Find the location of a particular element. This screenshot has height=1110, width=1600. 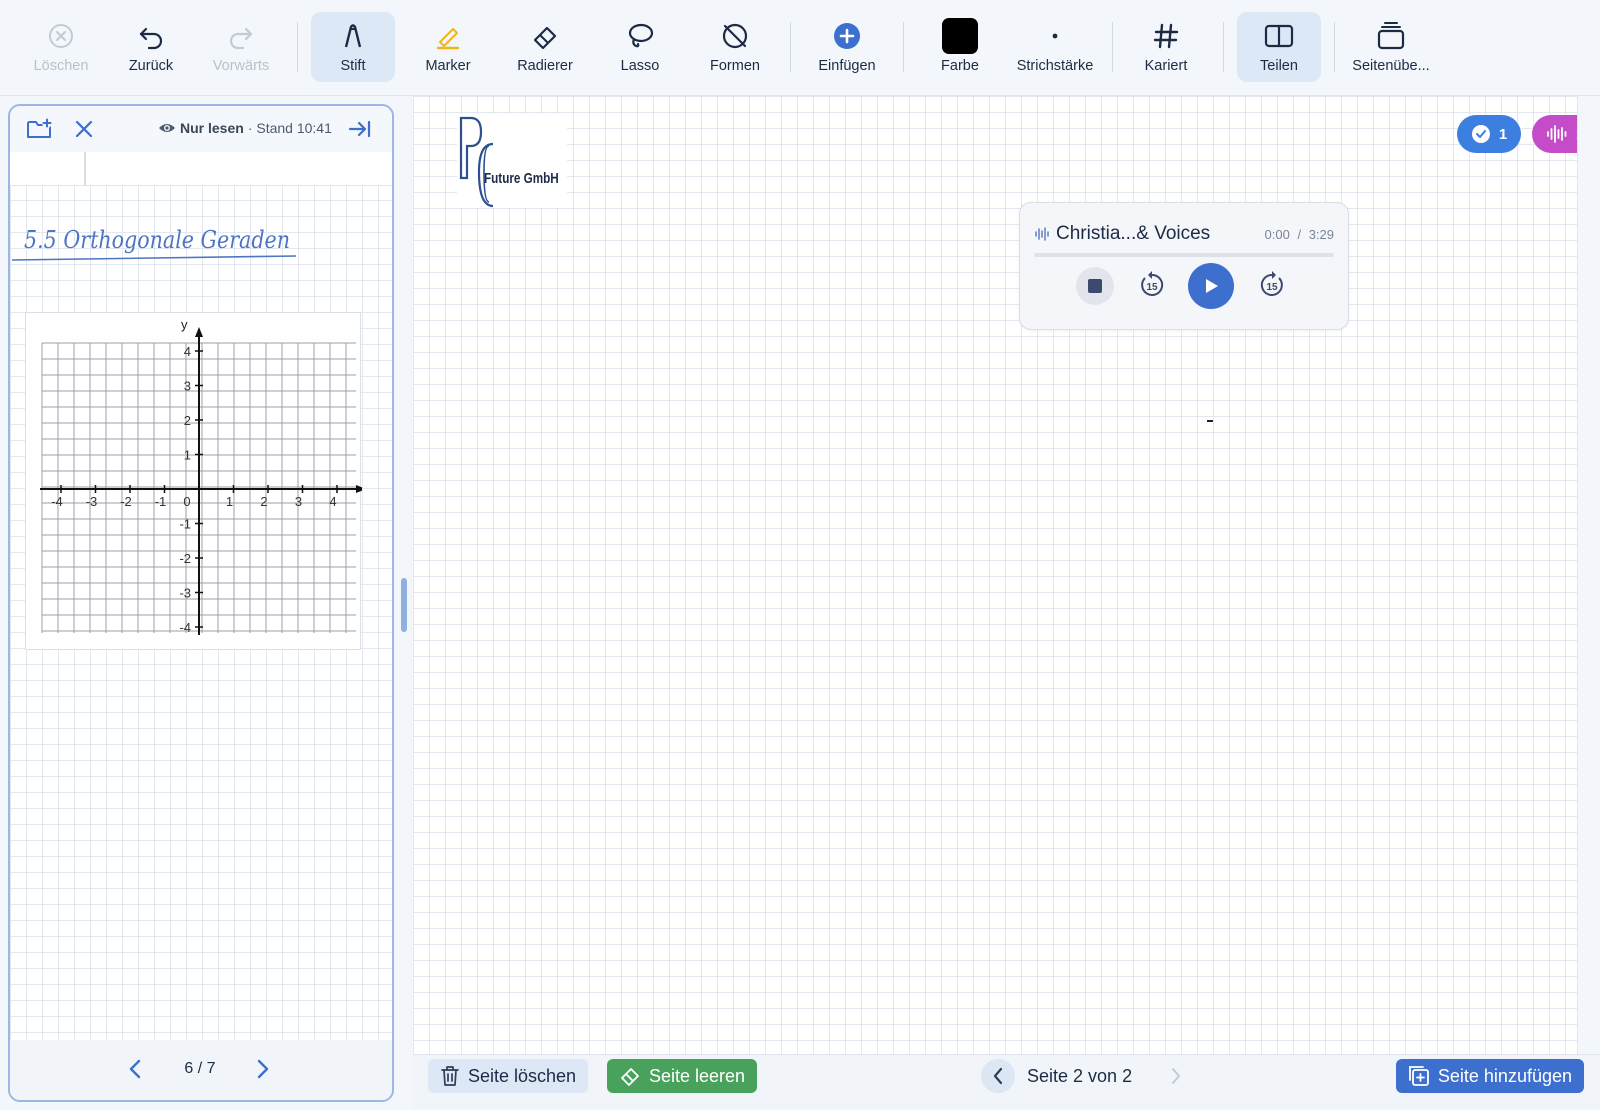

rewind-15-icon: 15 is located at coordinates (1152, 283).